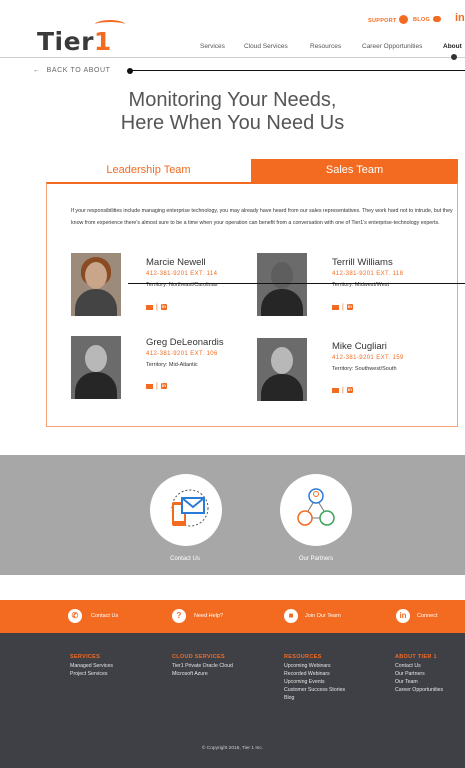 The image size is (465, 768). Describe the element at coordinates (368, 358) in the screenshot. I see `person-phone: 412-381-9201 EXT. 159` at that location.